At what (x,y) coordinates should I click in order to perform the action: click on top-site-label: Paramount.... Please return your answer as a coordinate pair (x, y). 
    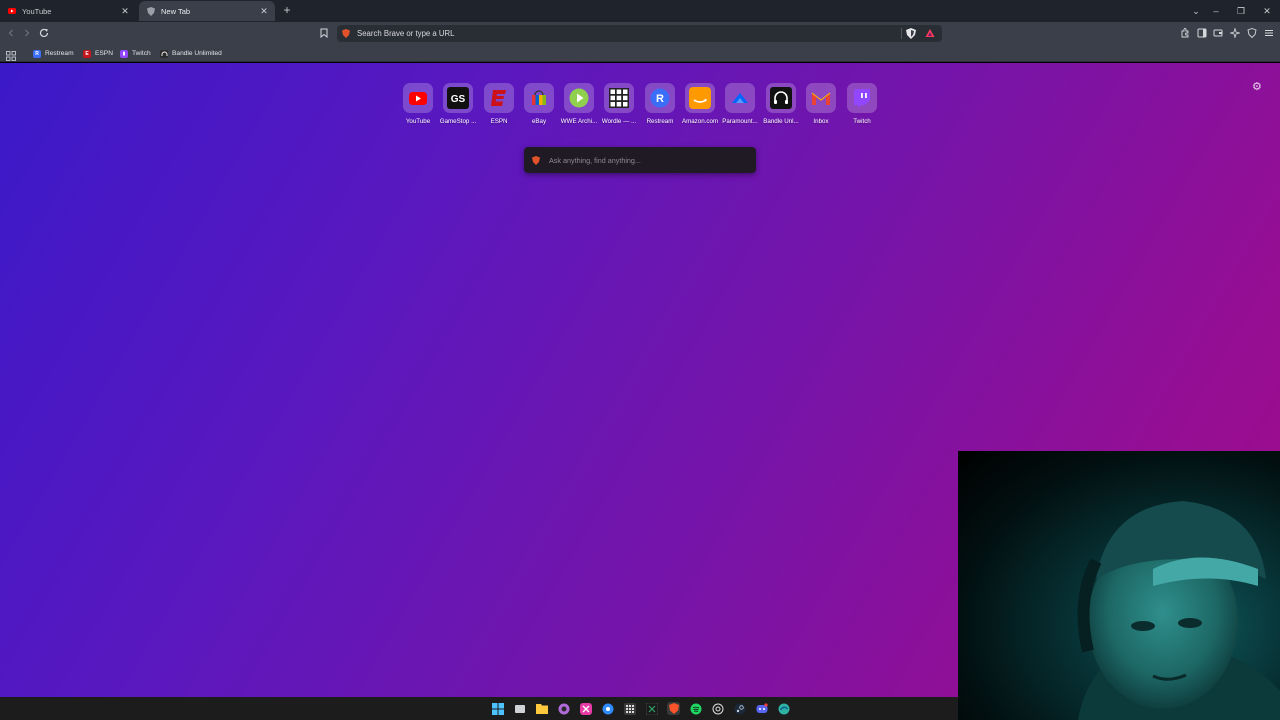
    Looking at the image, I should click on (740, 121).